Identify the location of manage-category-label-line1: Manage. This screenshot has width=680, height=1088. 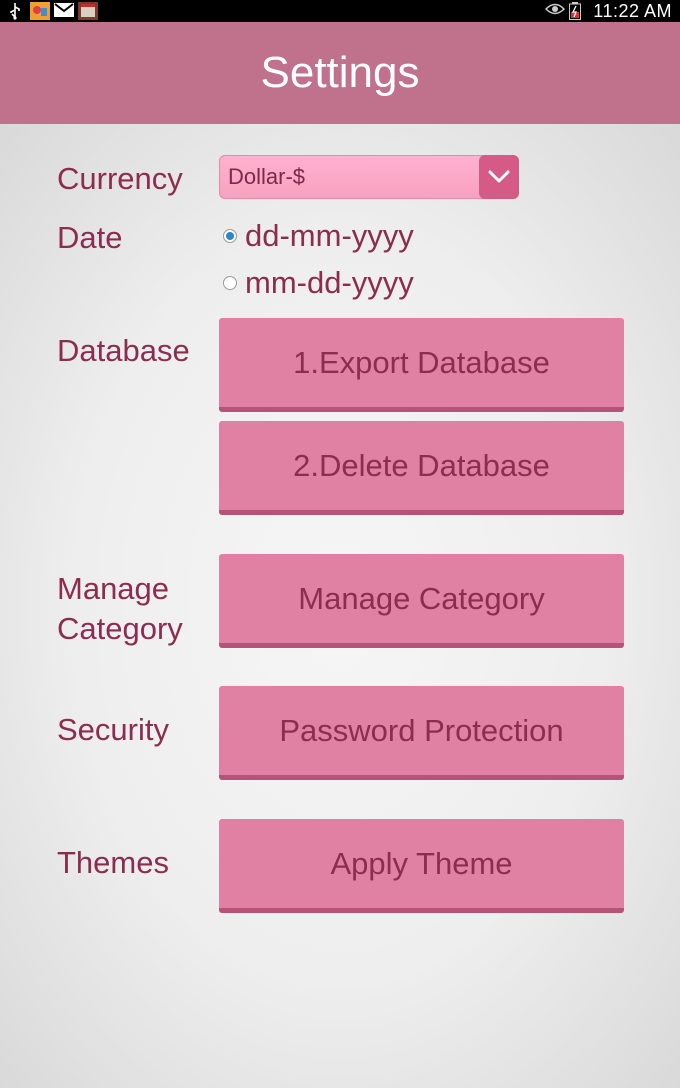
(113, 588).